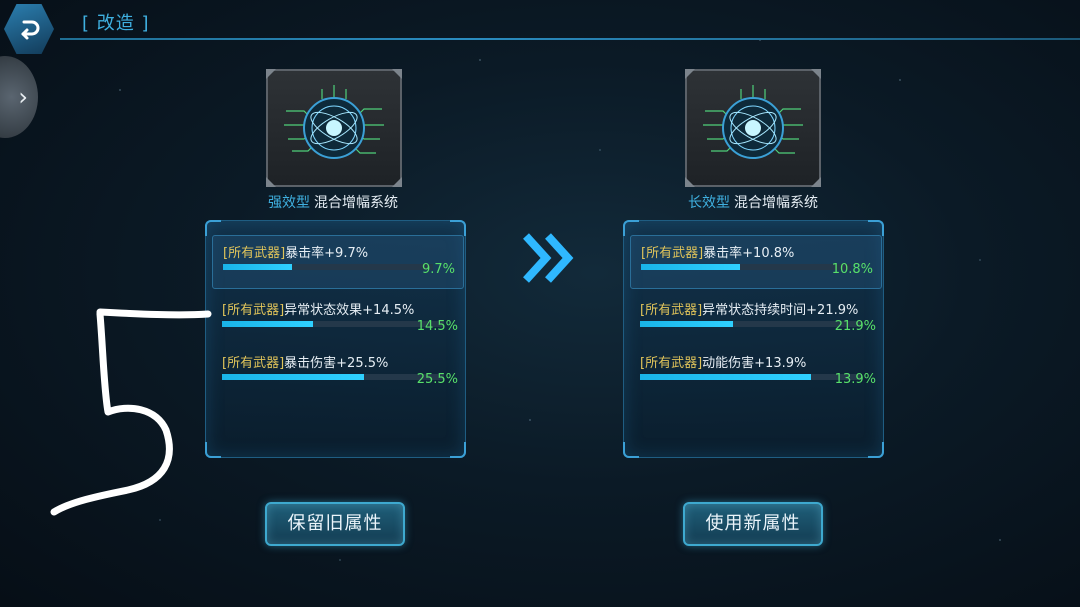 The height and width of the screenshot is (607, 1080). I want to click on stat-value: 9.7%, so click(438, 269).